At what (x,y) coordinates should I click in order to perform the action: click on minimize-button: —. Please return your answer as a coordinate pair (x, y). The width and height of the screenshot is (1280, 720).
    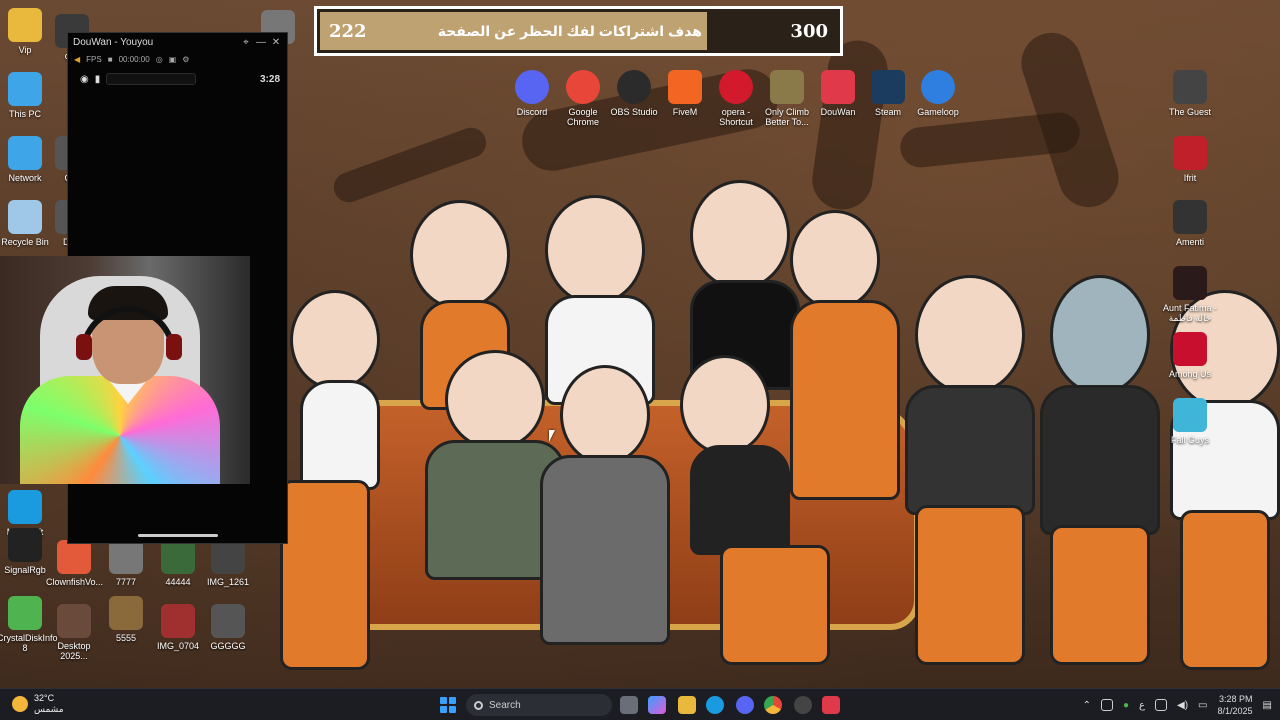
    Looking at the image, I should click on (261, 42).